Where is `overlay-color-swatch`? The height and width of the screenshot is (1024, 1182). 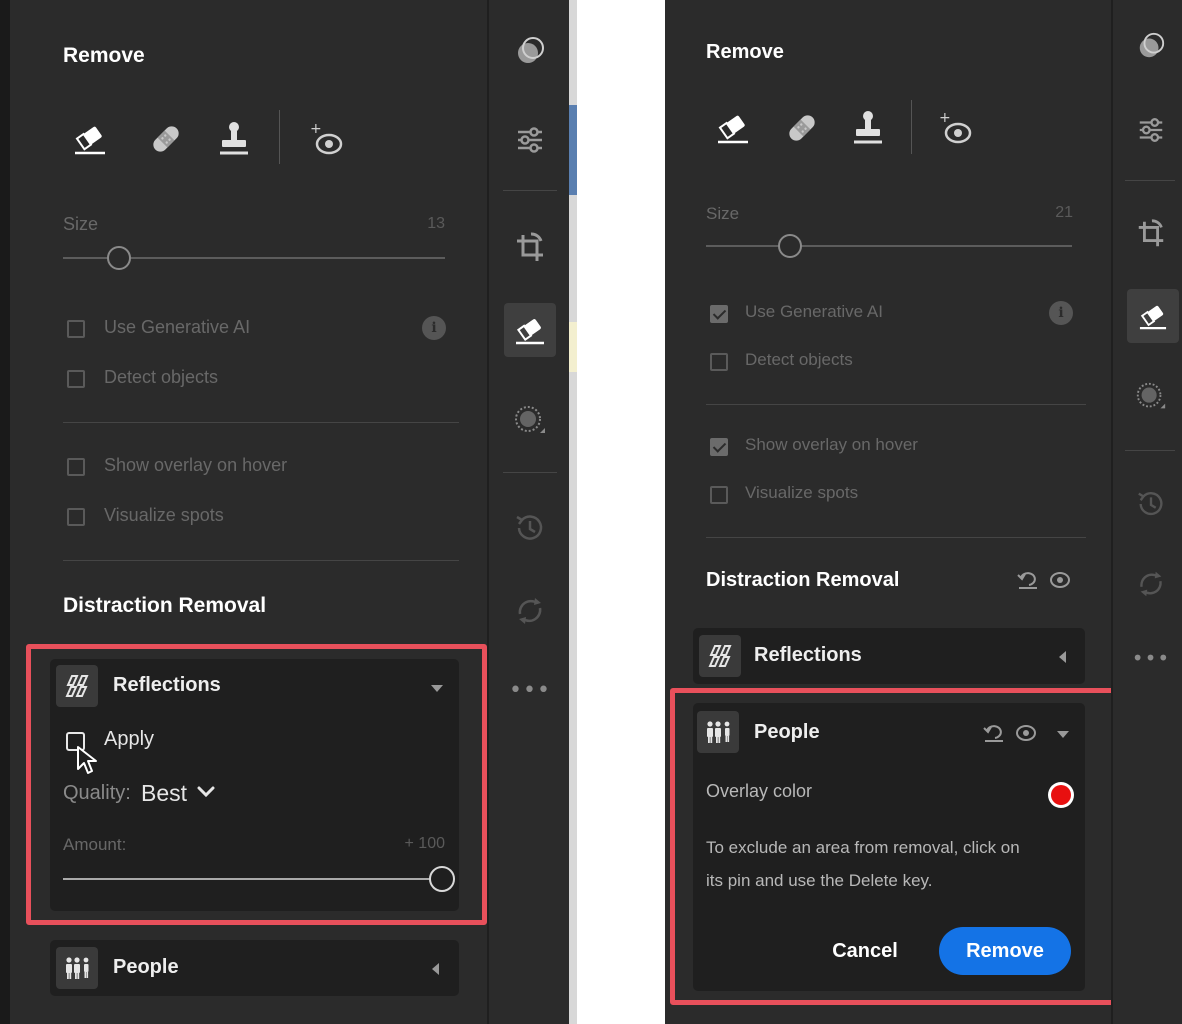 overlay-color-swatch is located at coordinates (1061, 795).